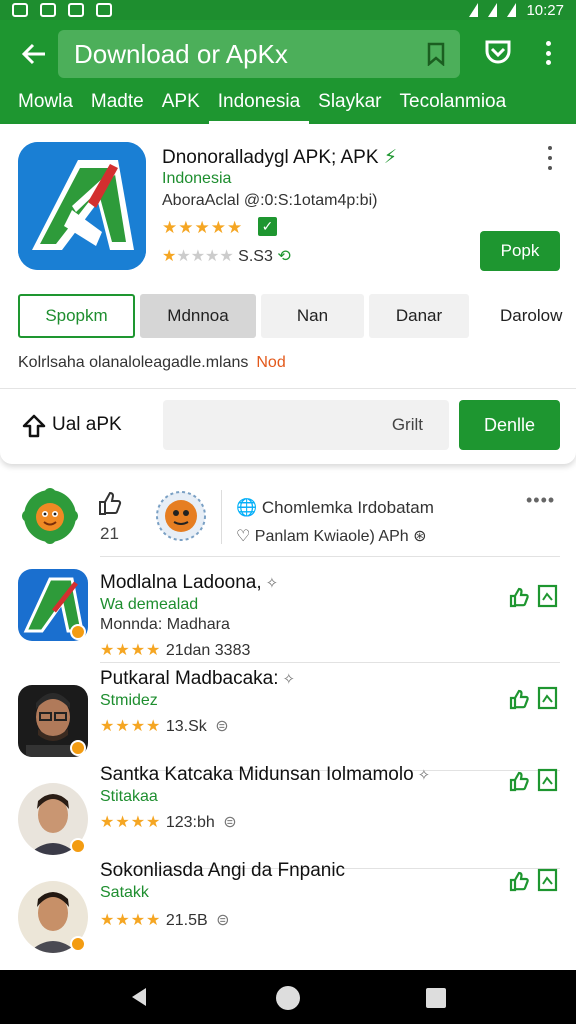 The image size is (576, 1024). What do you see at coordinates (197, 178) in the screenshot?
I see `featured-subtitle: Indonesia` at bounding box center [197, 178].